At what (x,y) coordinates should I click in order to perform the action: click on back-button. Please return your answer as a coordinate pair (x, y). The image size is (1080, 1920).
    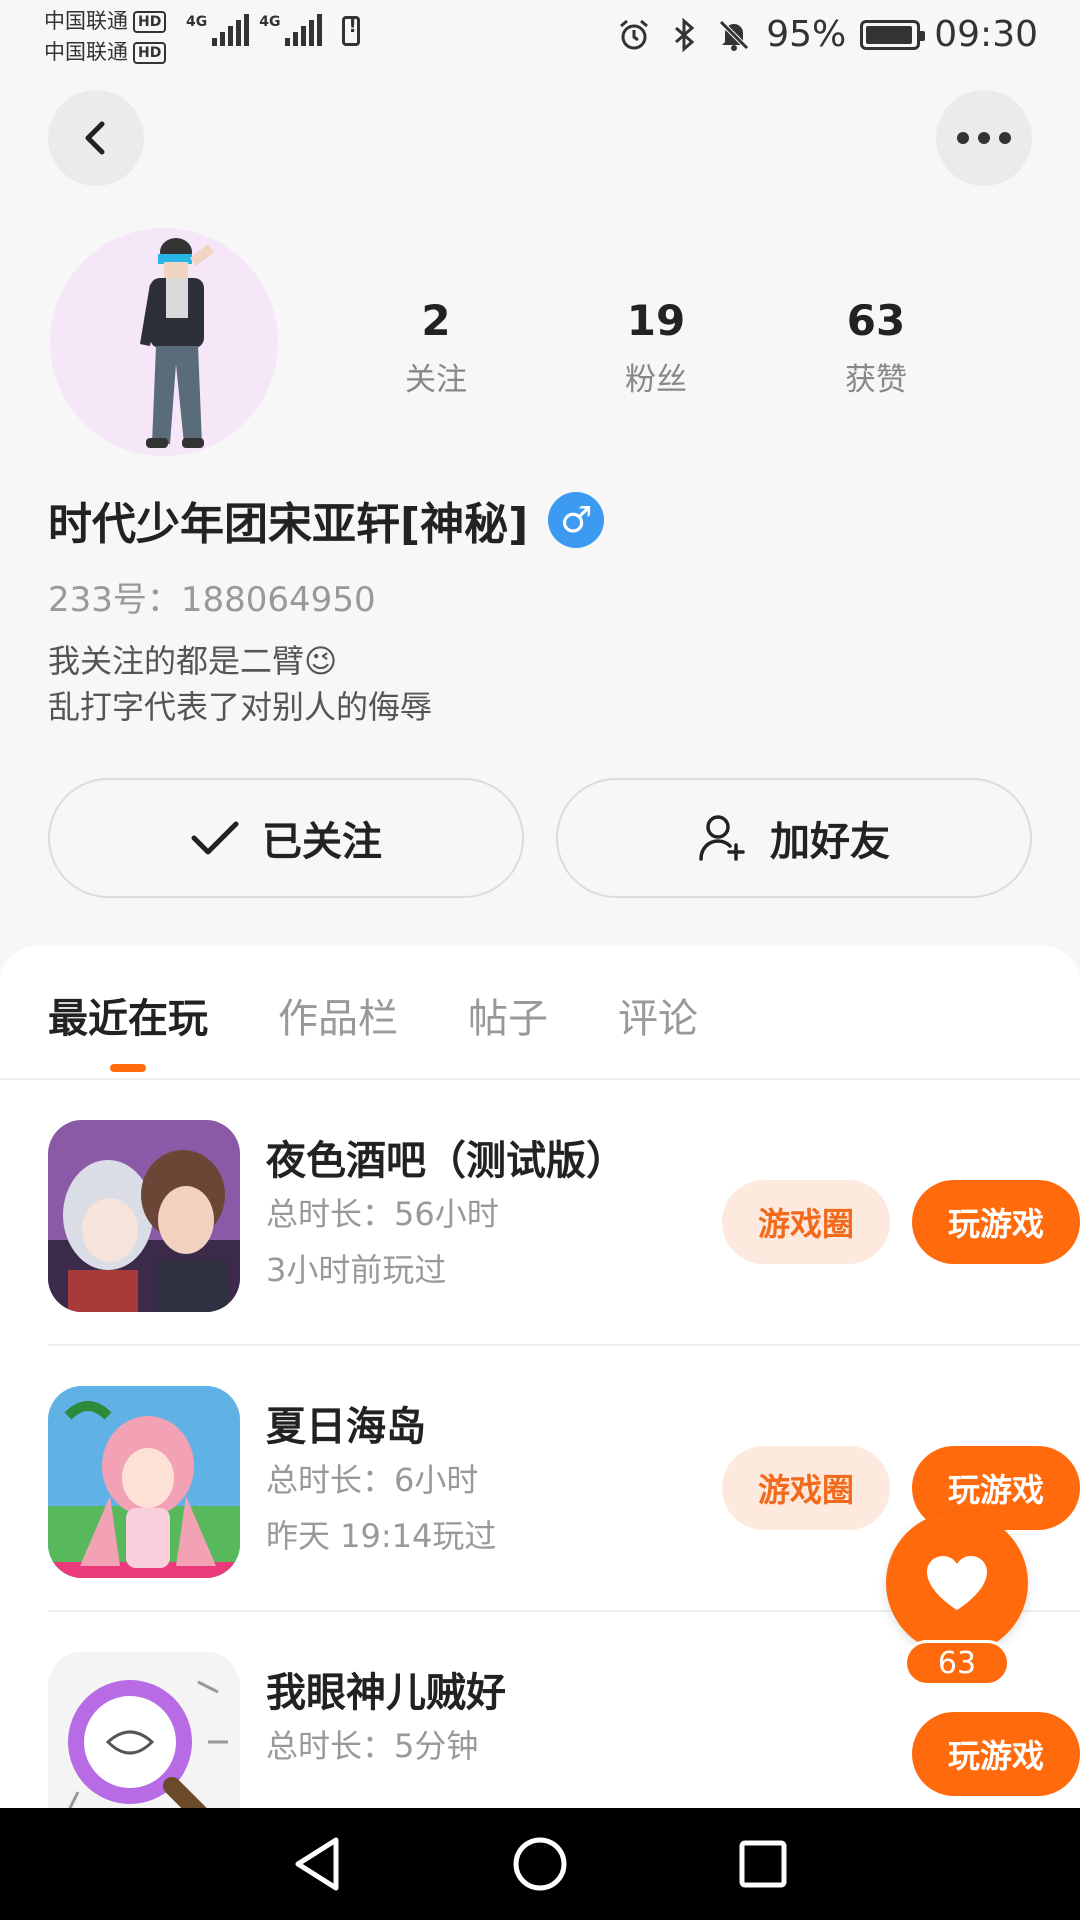
    Looking at the image, I should click on (96, 138).